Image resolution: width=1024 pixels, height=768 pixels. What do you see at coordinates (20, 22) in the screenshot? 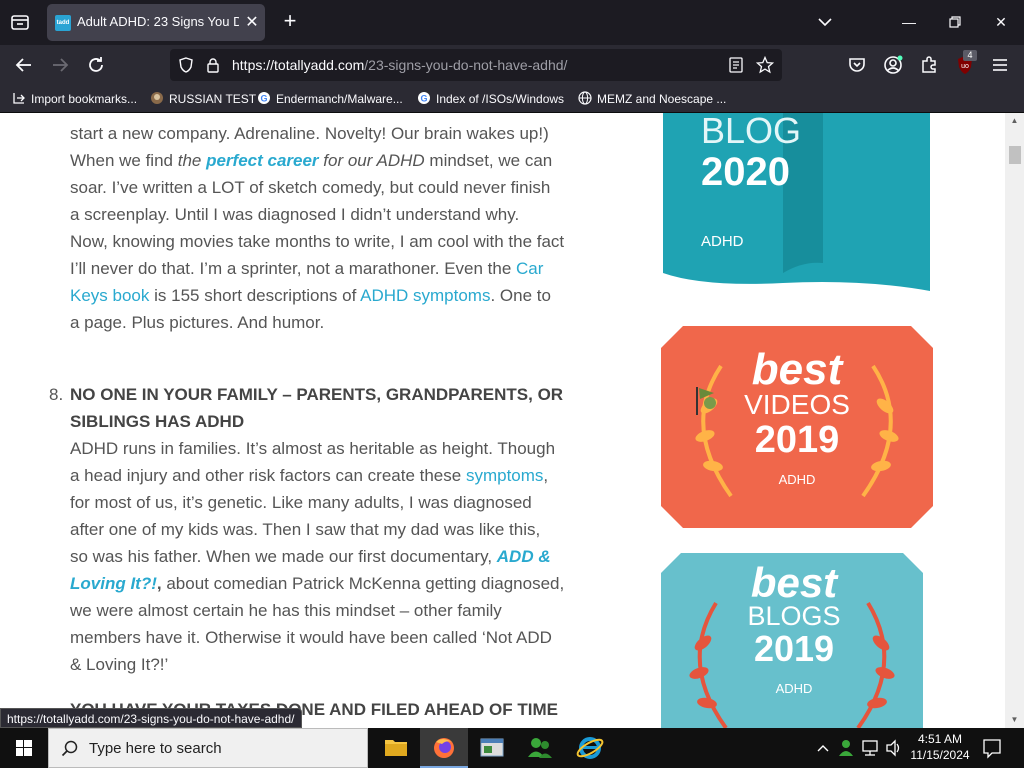
I see `tab-list-button` at bounding box center [20, 22].